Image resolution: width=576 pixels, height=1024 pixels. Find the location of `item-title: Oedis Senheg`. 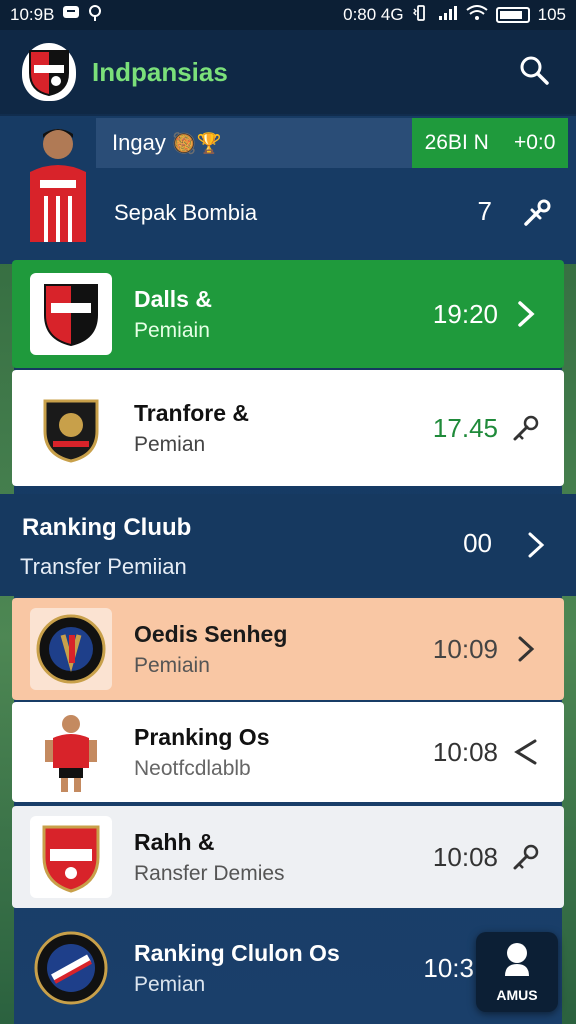

item-title: Oedis Senheg is located at coordinates (211, 633).